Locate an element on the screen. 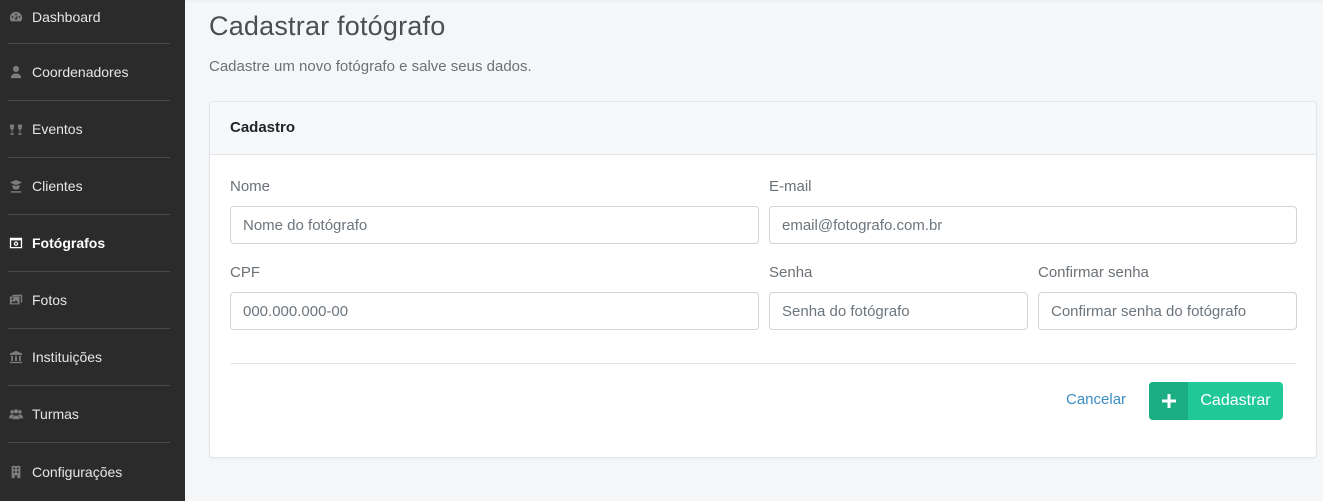 The height and width of the screenshot is (501, 1323). sidebar-item-configuracoes: Configurações is located at coordinates (89, 471).